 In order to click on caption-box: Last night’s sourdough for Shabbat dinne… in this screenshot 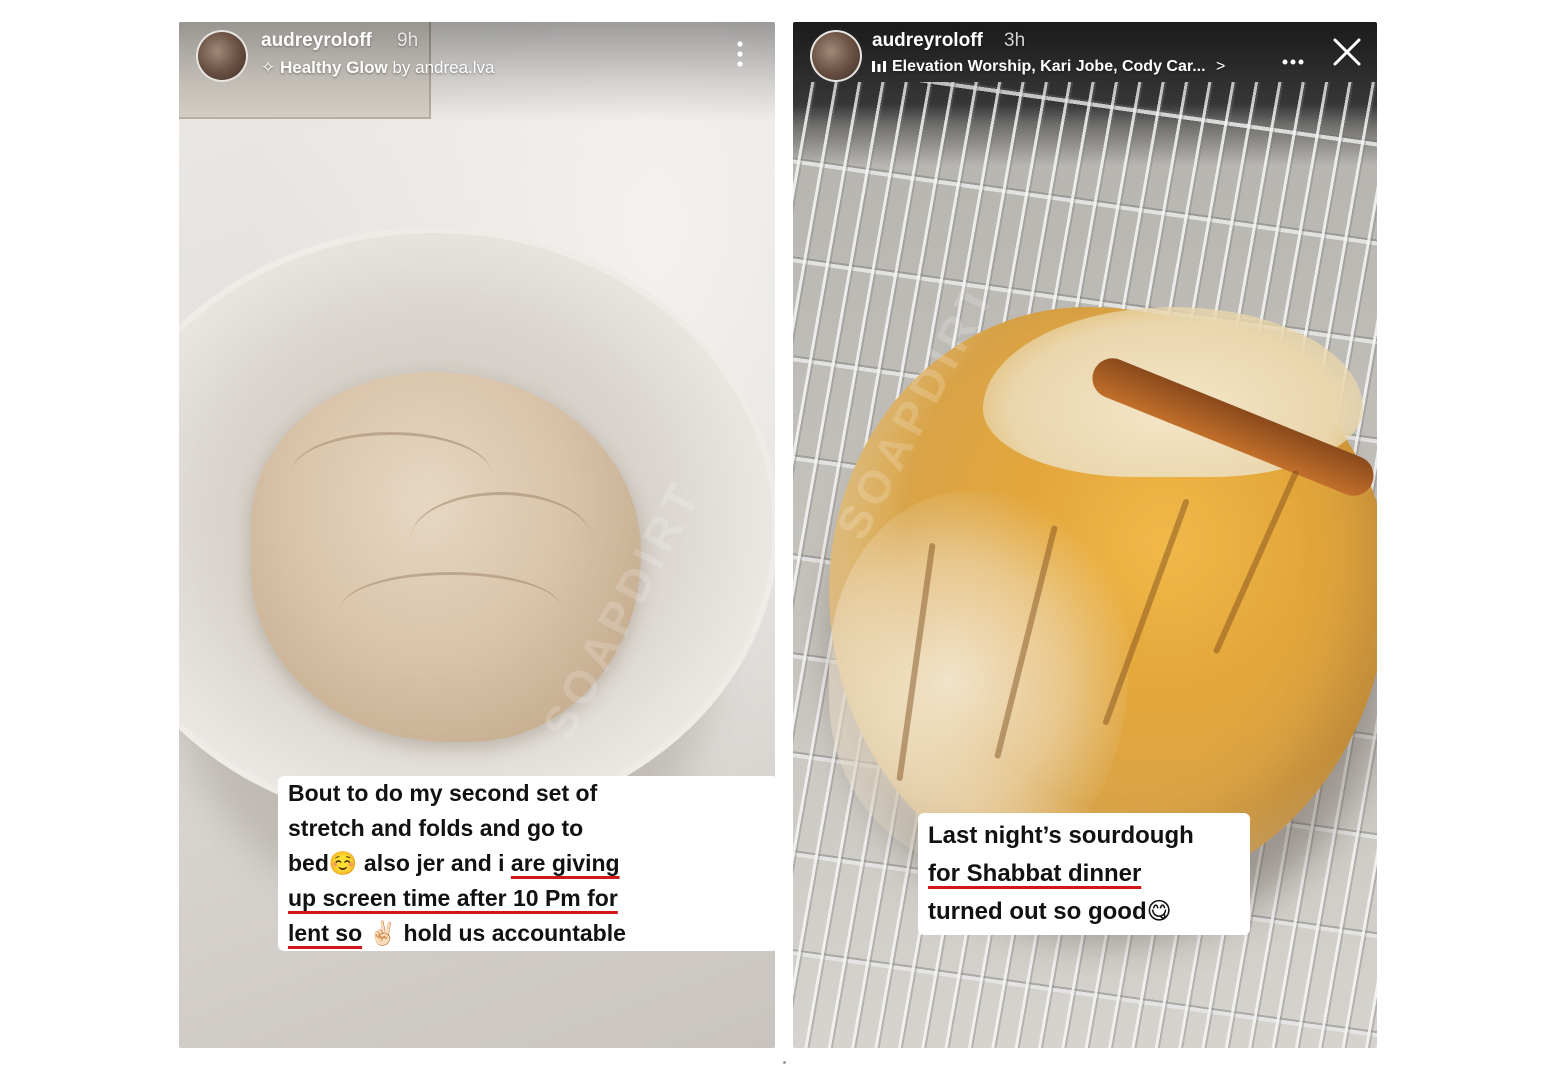, I will do `click(1084, 874)`.